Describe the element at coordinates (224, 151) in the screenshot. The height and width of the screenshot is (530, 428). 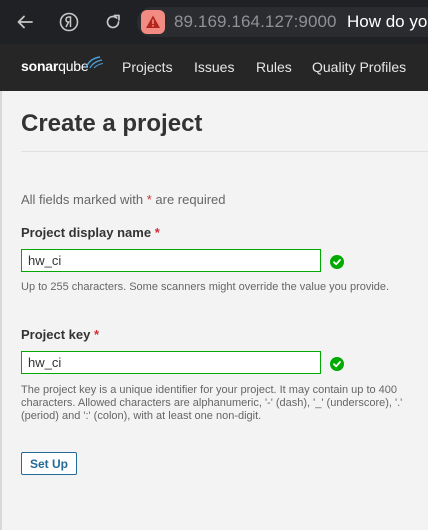
I see `title-divider` at that location.